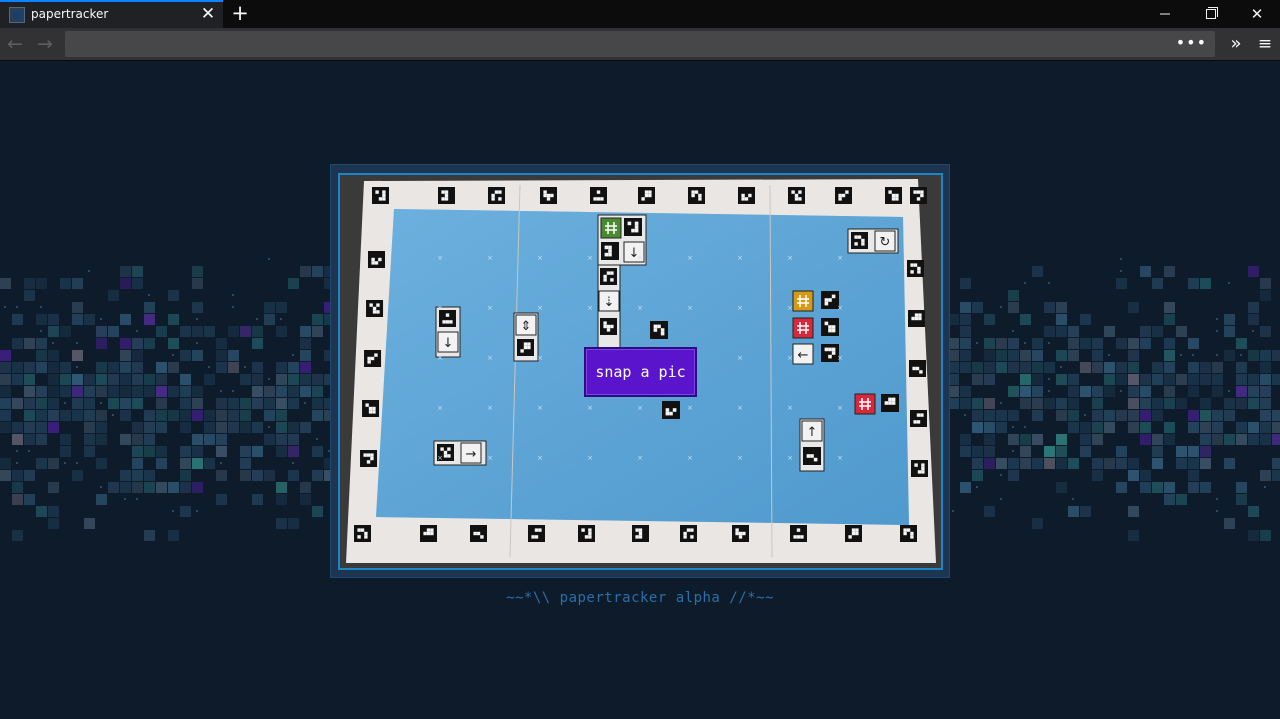  I want to click on page-actions-icon: •••, so click(1191, 44).